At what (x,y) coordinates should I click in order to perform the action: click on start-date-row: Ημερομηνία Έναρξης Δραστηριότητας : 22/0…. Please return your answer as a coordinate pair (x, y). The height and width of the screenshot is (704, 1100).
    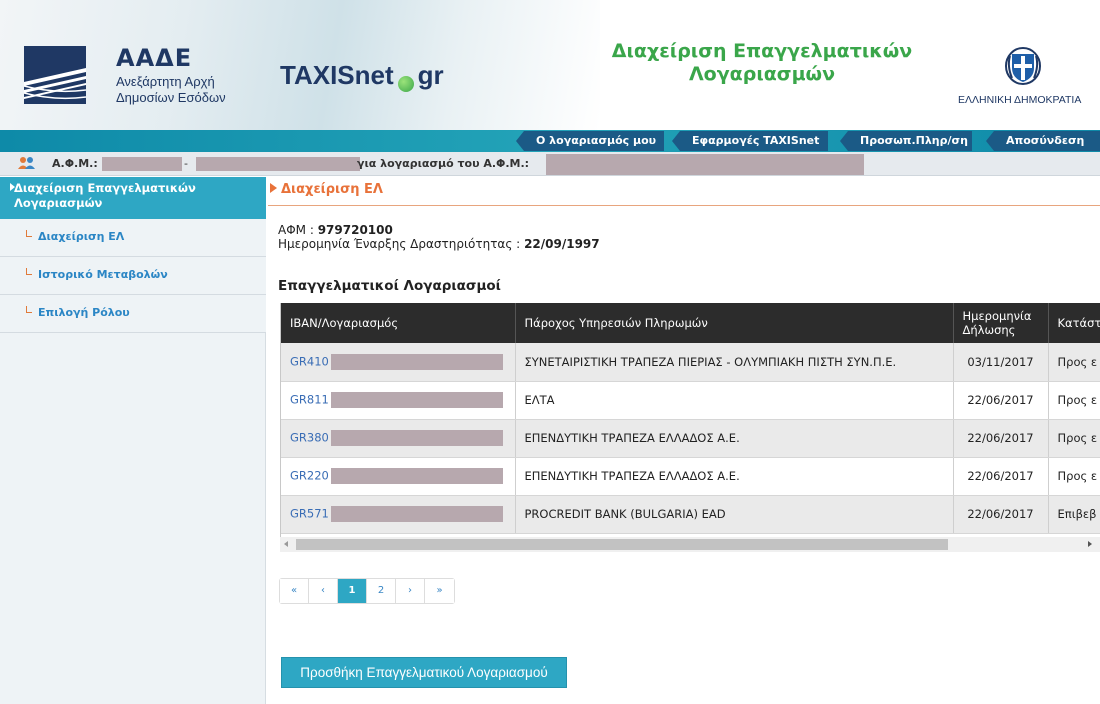
    Looking at the image, I should click on (439, 244).